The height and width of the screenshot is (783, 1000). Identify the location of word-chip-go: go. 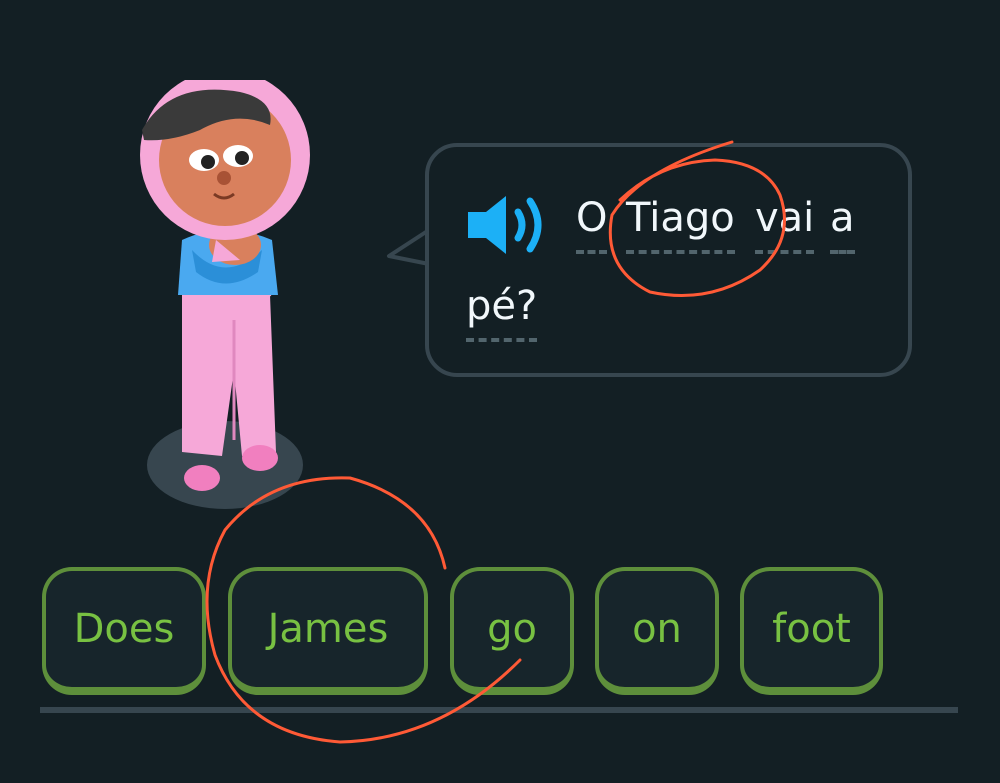
(512, 631).